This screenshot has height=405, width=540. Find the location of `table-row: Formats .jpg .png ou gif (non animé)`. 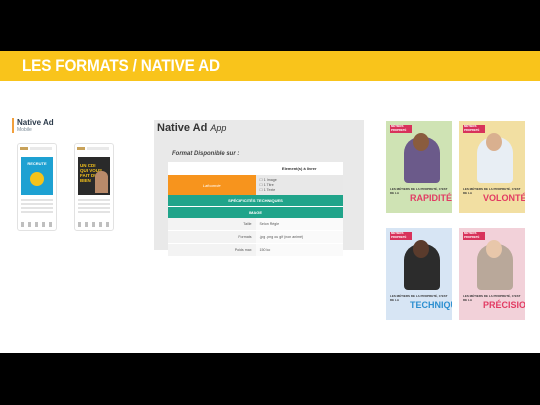

table-row: Formats .jpg .png ou gif (non animé) is located at coordinates (255, 237).